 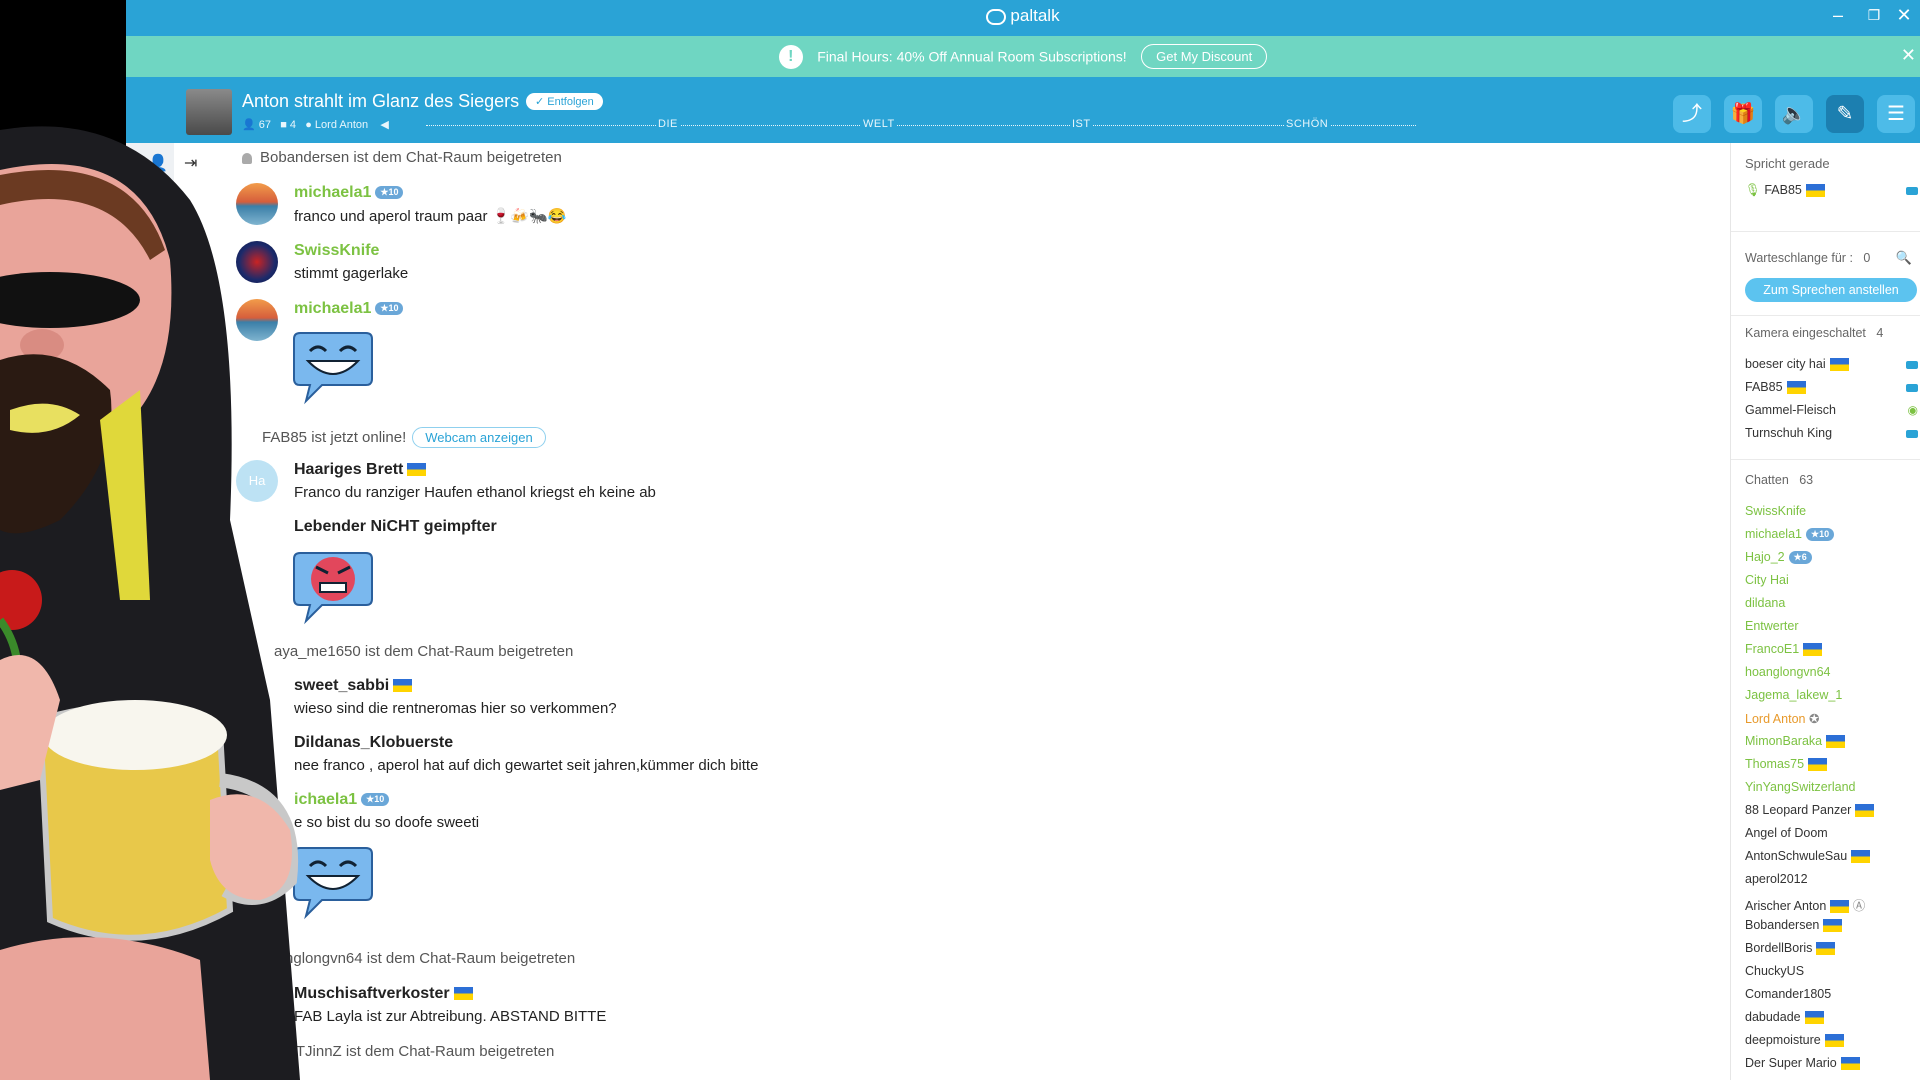 I want to click on mic-icon: 🎙, so click(x=1753, y=190).